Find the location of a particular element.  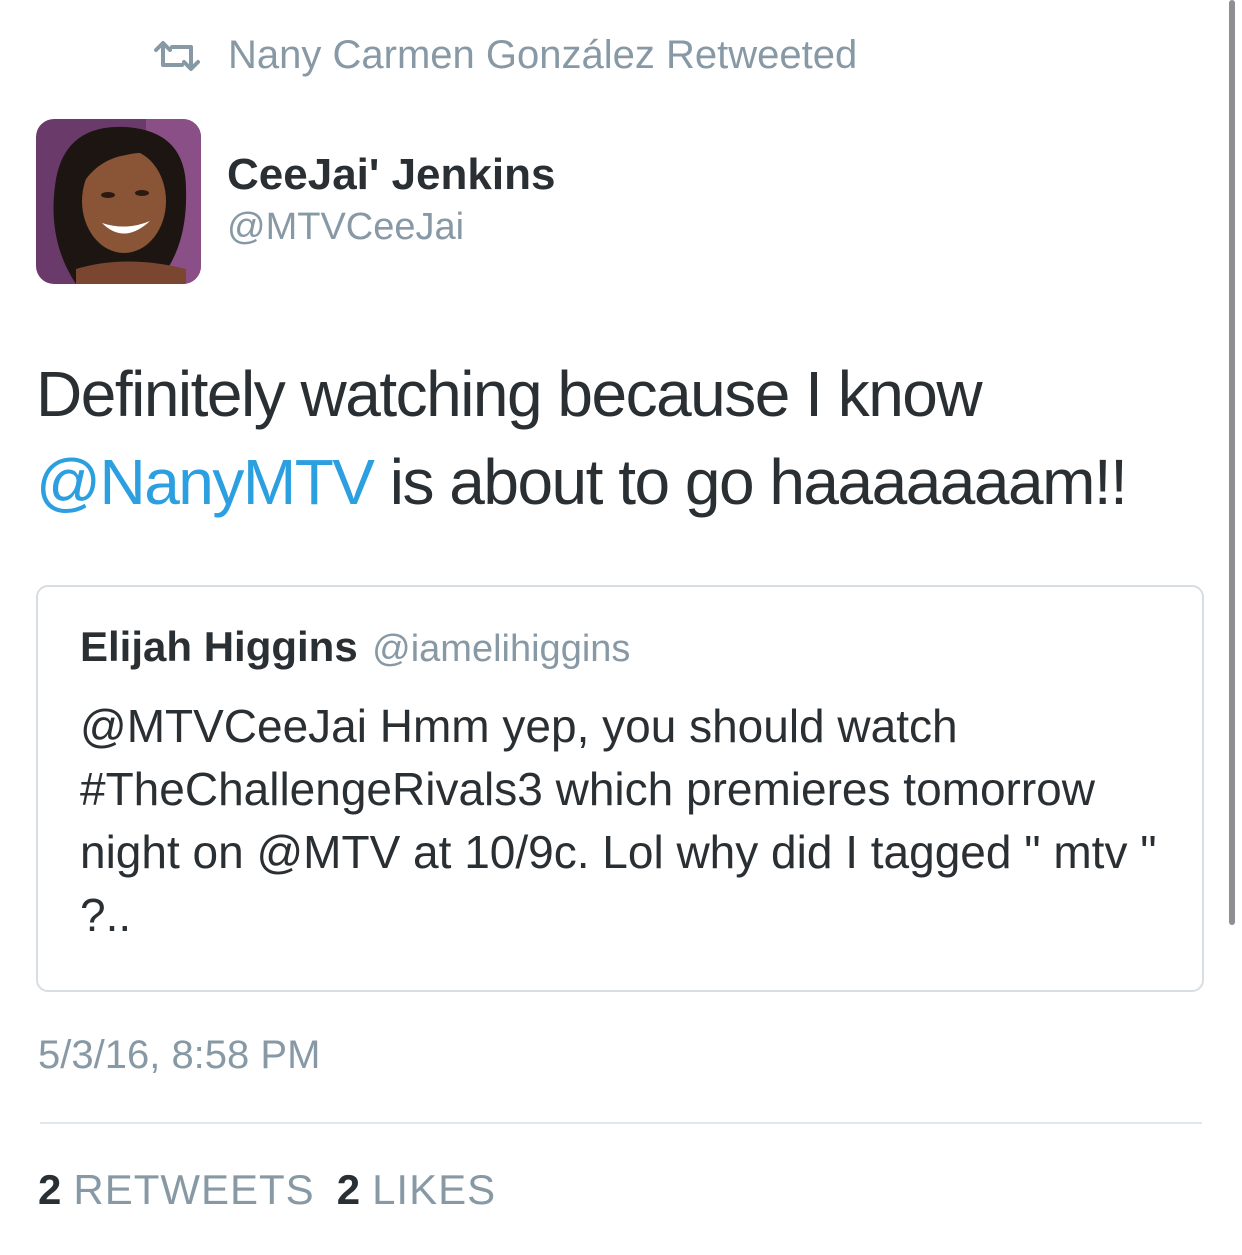

retweets-stat: 2 RETWEETS is located at coordinates (176, 1190).